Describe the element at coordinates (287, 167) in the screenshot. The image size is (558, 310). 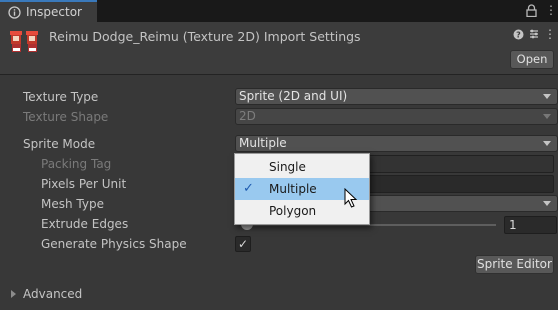
I see `menu-item-label: Single` at that location.